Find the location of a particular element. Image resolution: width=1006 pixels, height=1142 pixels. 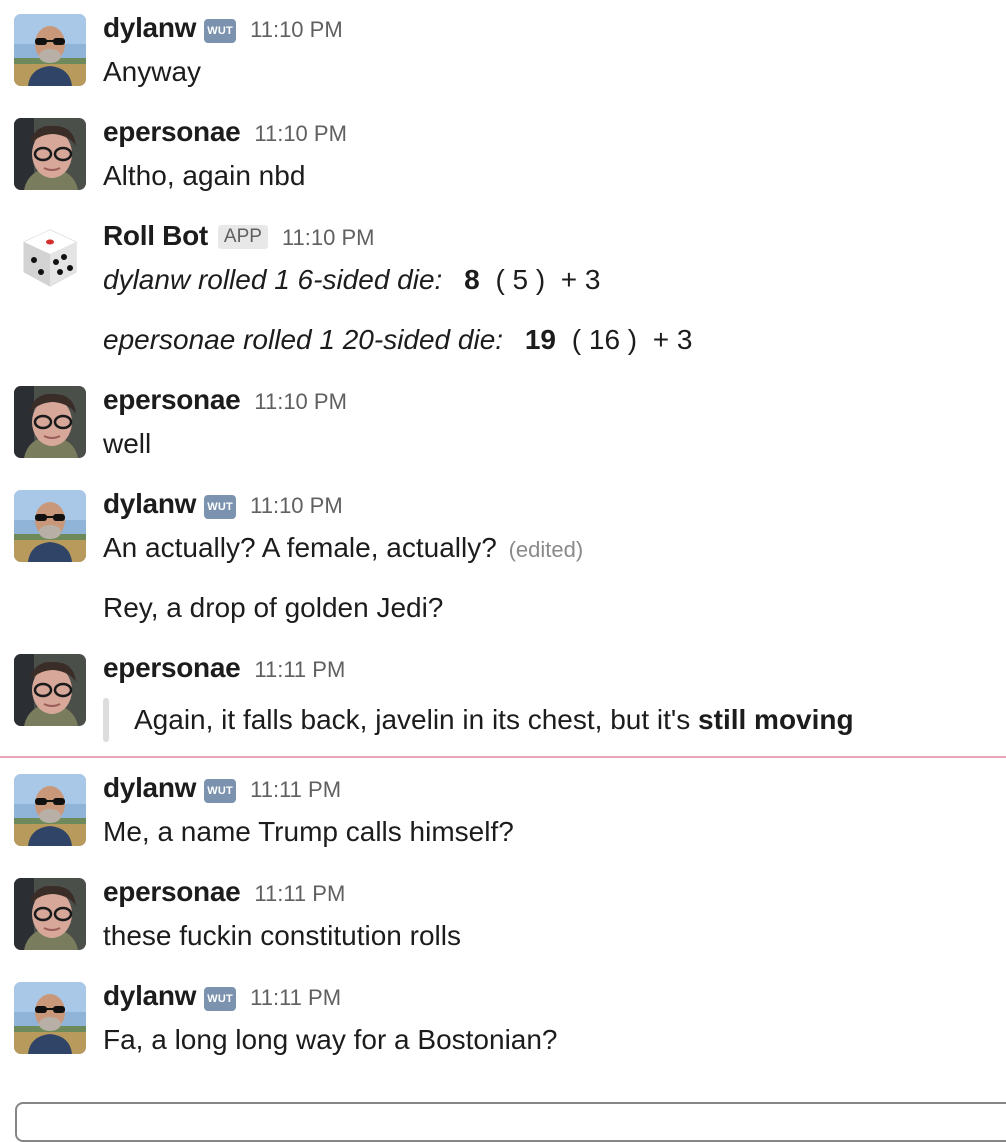

roll-description: dylanw rolled 1 6-sided die: is located at coordinates (273, 279).